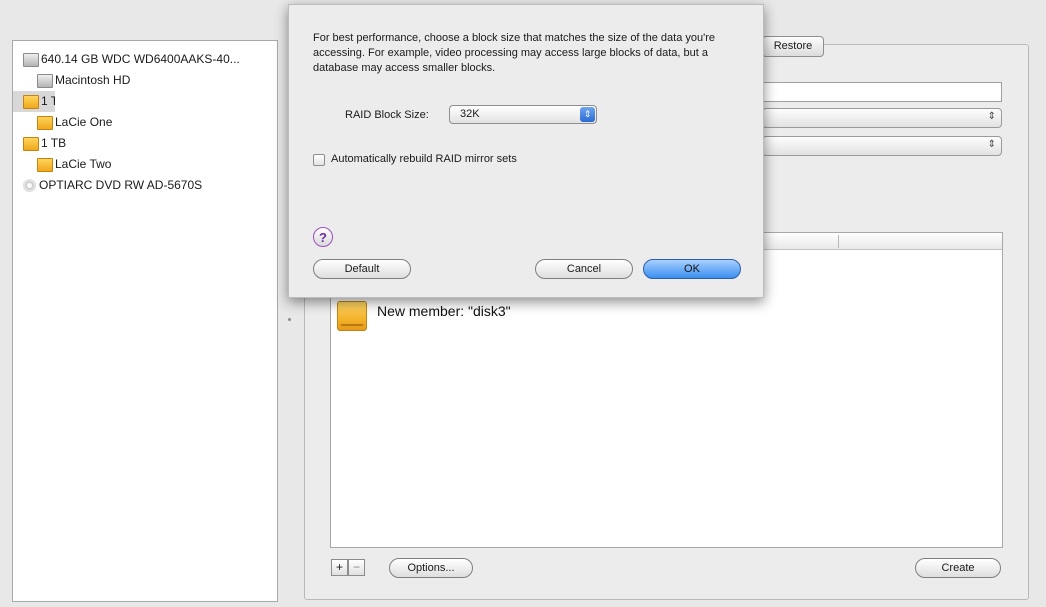  What do you see at coordinates (882, 92) in the screenshot?
I see `raid-set-name-field` at bounding box center [882, 92].